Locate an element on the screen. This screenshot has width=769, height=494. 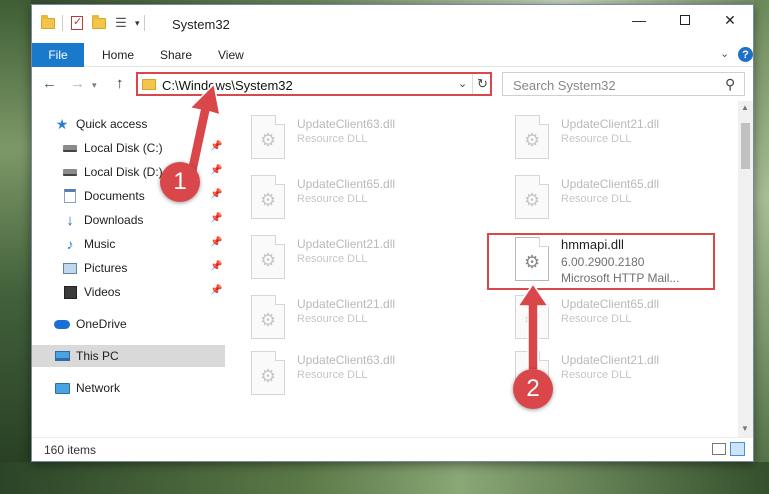
computer-icon is located at coordinates (62, 356).